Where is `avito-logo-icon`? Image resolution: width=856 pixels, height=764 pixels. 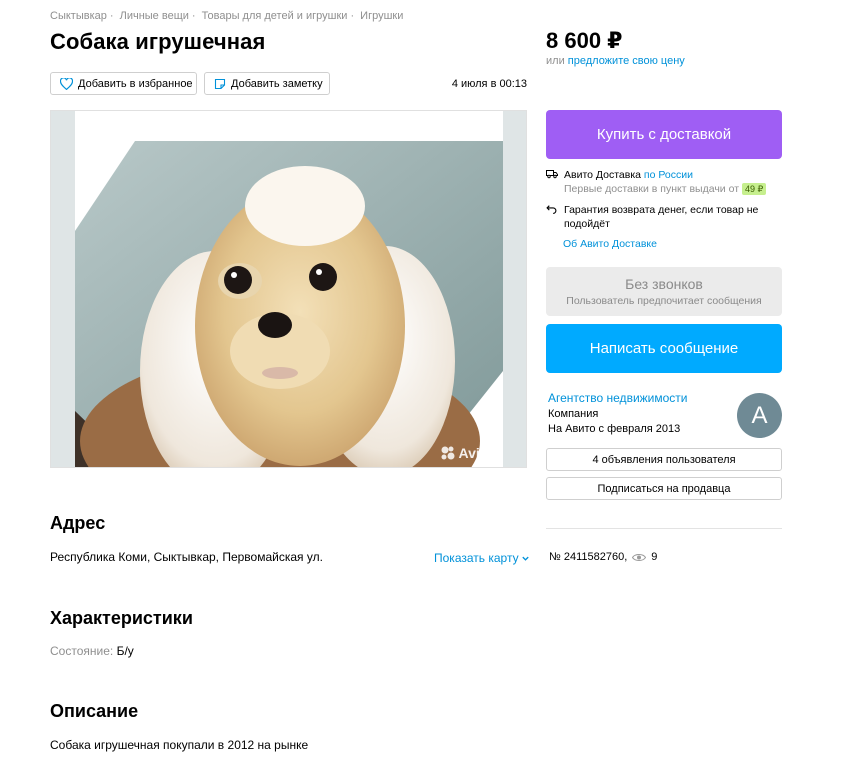 avito-logo-icon is located at coordinates (448, 453).